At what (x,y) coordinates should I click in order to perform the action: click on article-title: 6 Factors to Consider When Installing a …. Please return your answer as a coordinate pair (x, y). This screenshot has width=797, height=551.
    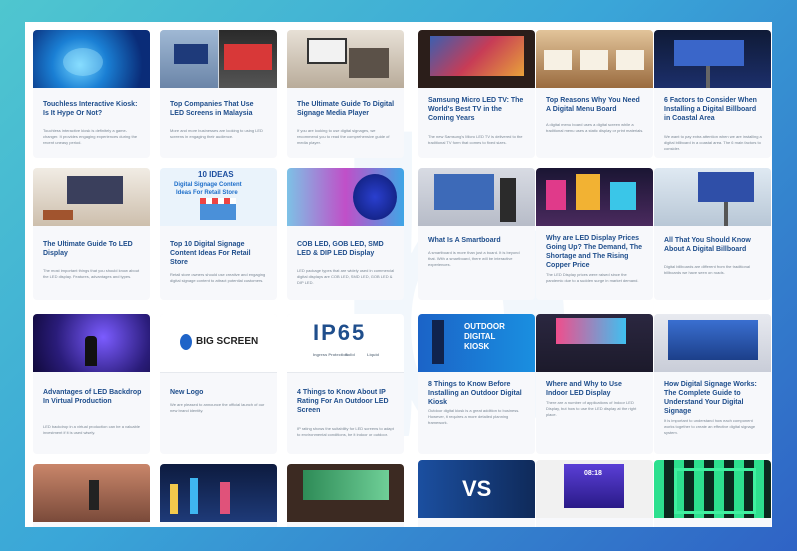
    Looking at the image, I should click on (713, 109).